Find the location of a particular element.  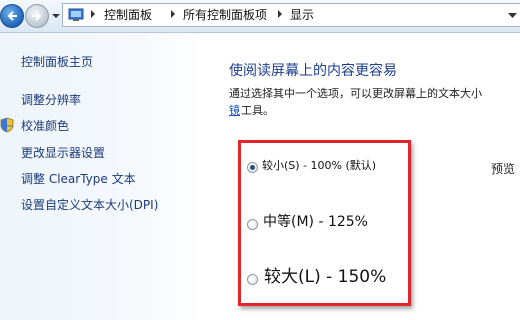

recent-pages-dropdown-icon is located at coordinates (56, 16).